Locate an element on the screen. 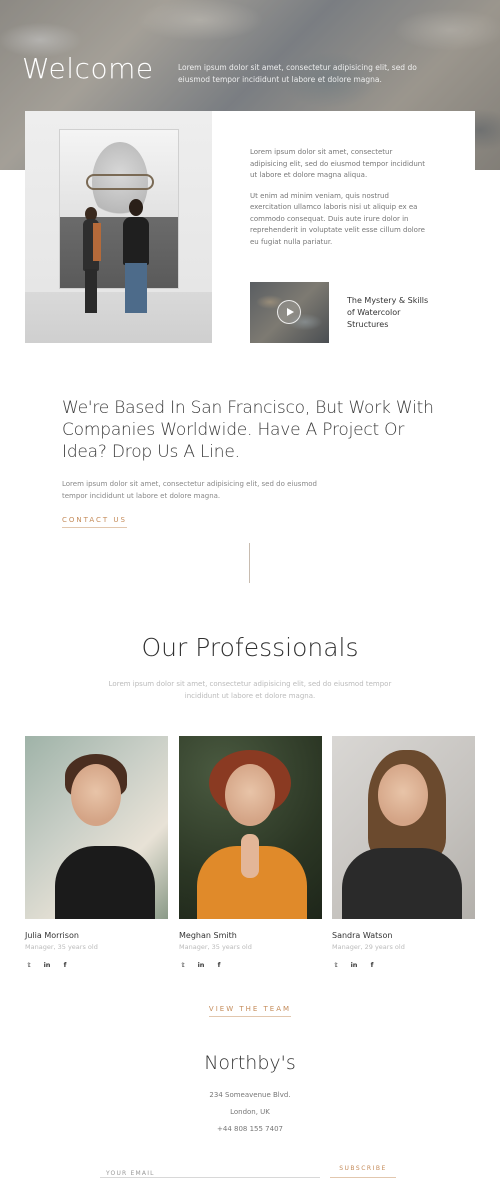 The width and height of the screenshot is (500, 1201). team-member-name: Meghan Smith is located at coordinates (208, 935).